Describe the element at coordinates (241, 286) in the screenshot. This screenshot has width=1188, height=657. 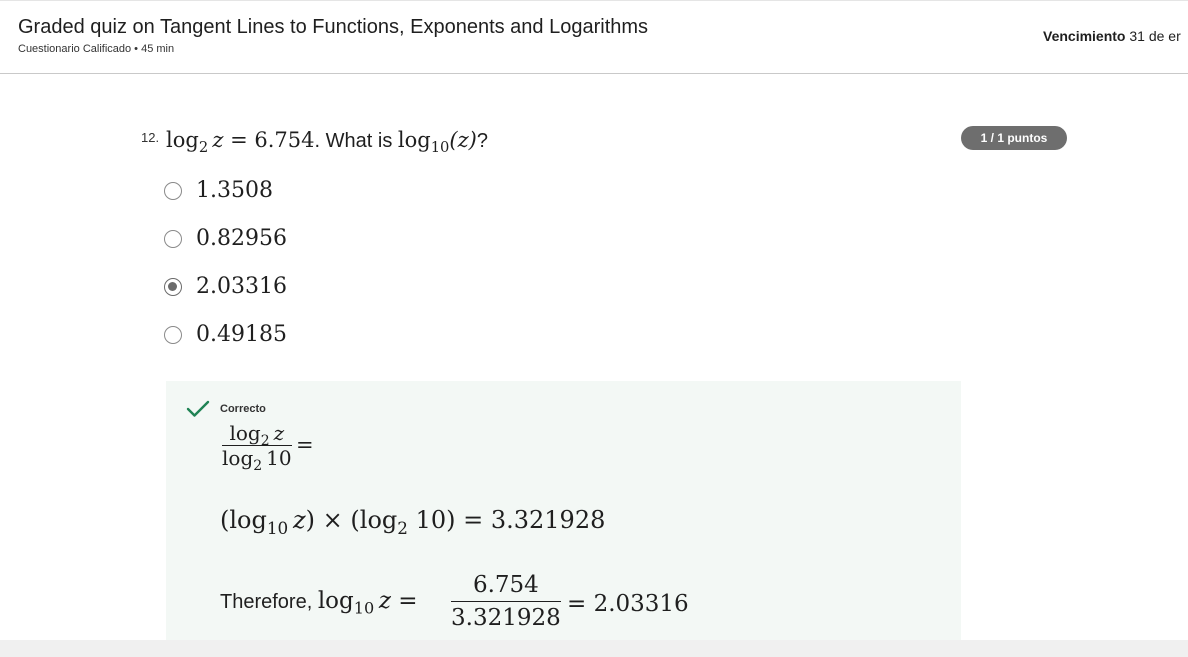
I see `option-label: 2.03316` at that location.